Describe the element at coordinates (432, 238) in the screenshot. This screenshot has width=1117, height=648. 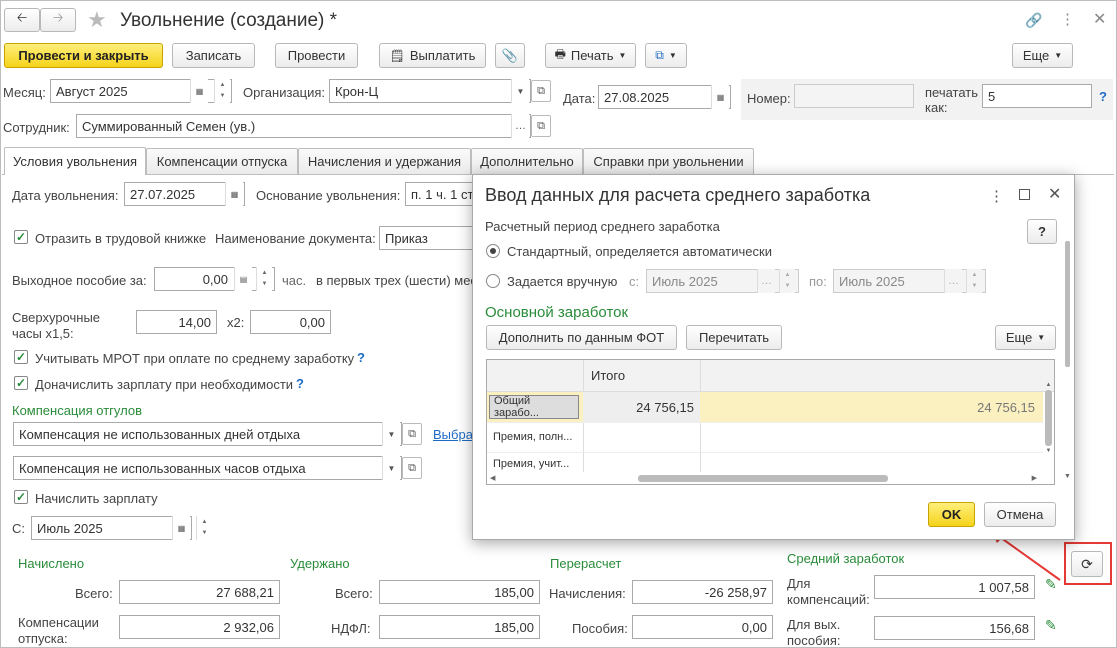
I see `doc-name-field: Приказ` at that location.